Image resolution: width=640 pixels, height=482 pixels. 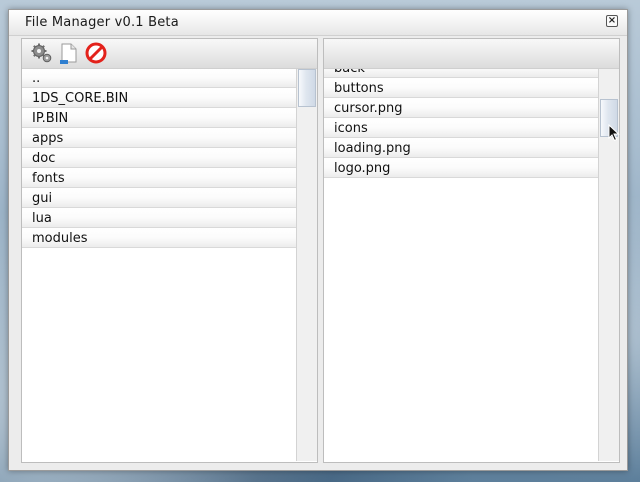 I want to click on list-item: icons, so click(x=461, y=128).